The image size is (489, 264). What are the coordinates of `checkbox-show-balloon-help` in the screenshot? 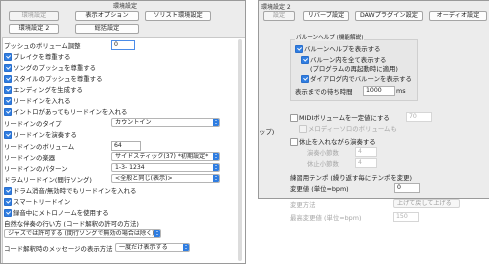 It's located at (299, 49).